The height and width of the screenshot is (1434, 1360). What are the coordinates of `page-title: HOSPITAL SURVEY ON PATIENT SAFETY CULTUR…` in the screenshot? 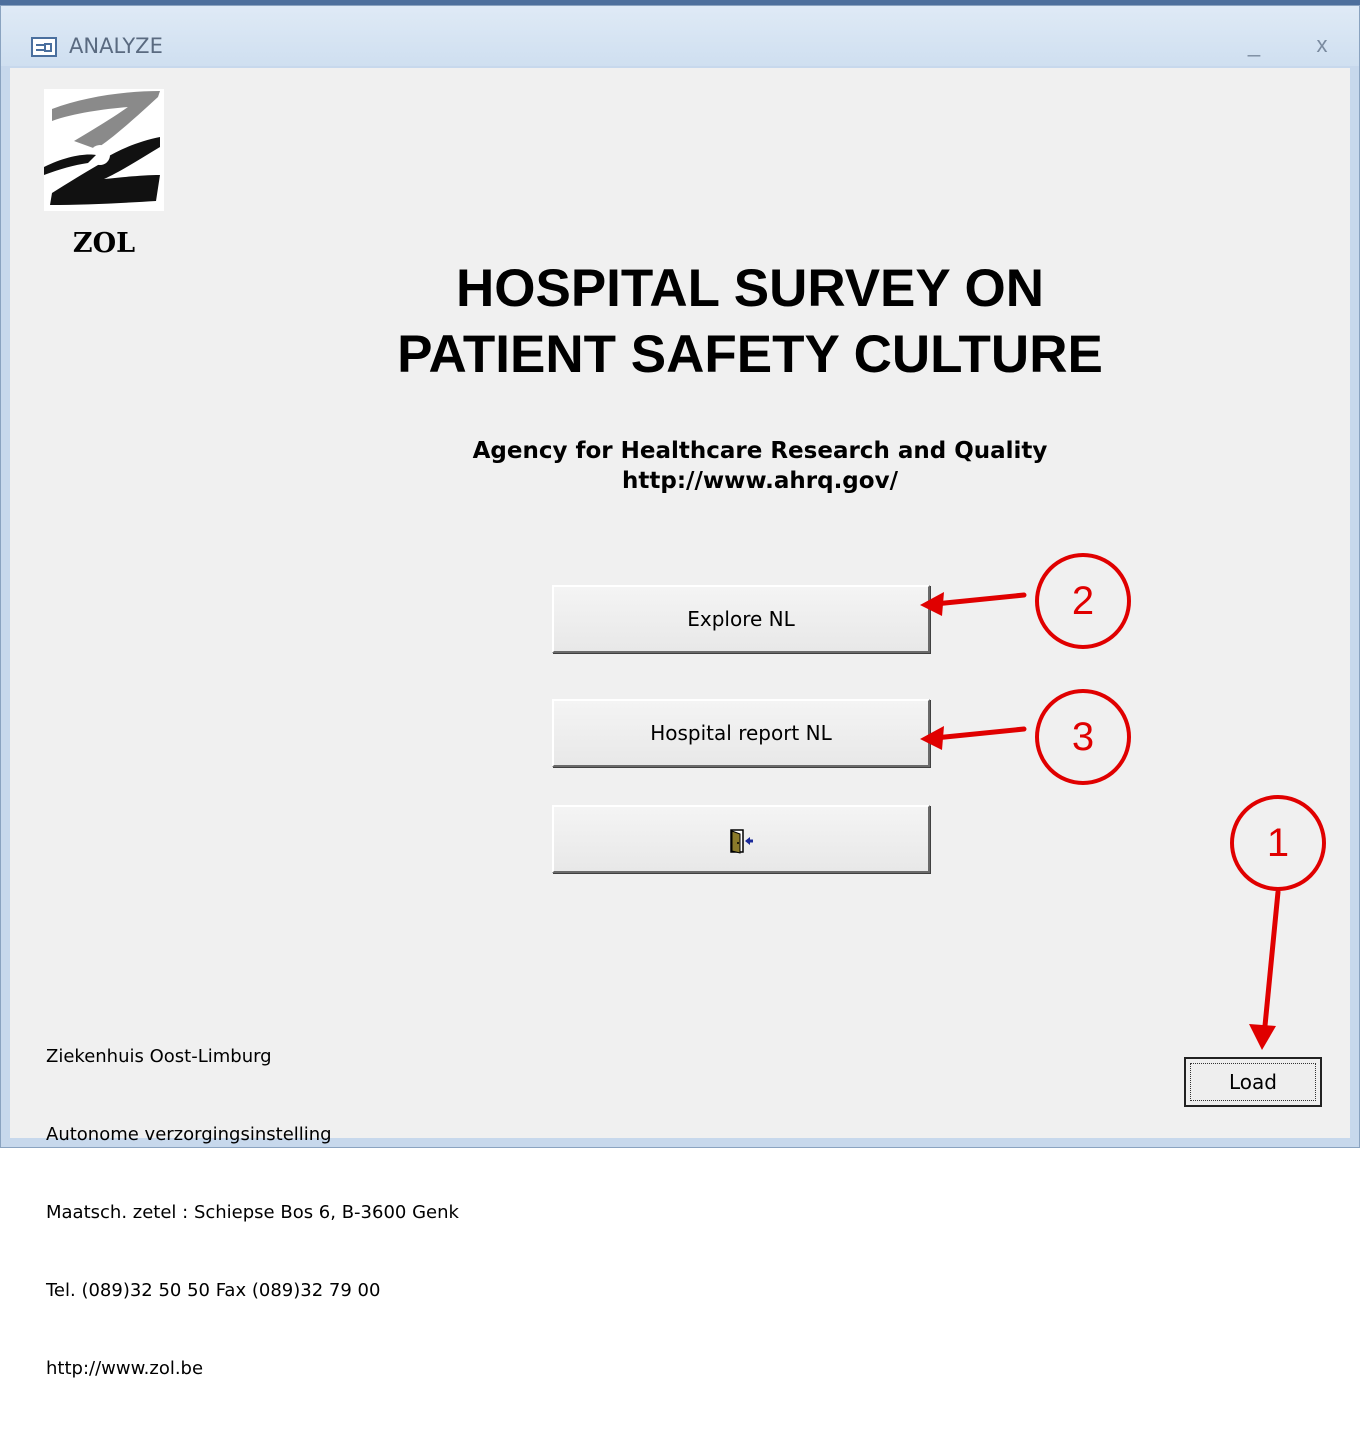 It's located at (750, 322).